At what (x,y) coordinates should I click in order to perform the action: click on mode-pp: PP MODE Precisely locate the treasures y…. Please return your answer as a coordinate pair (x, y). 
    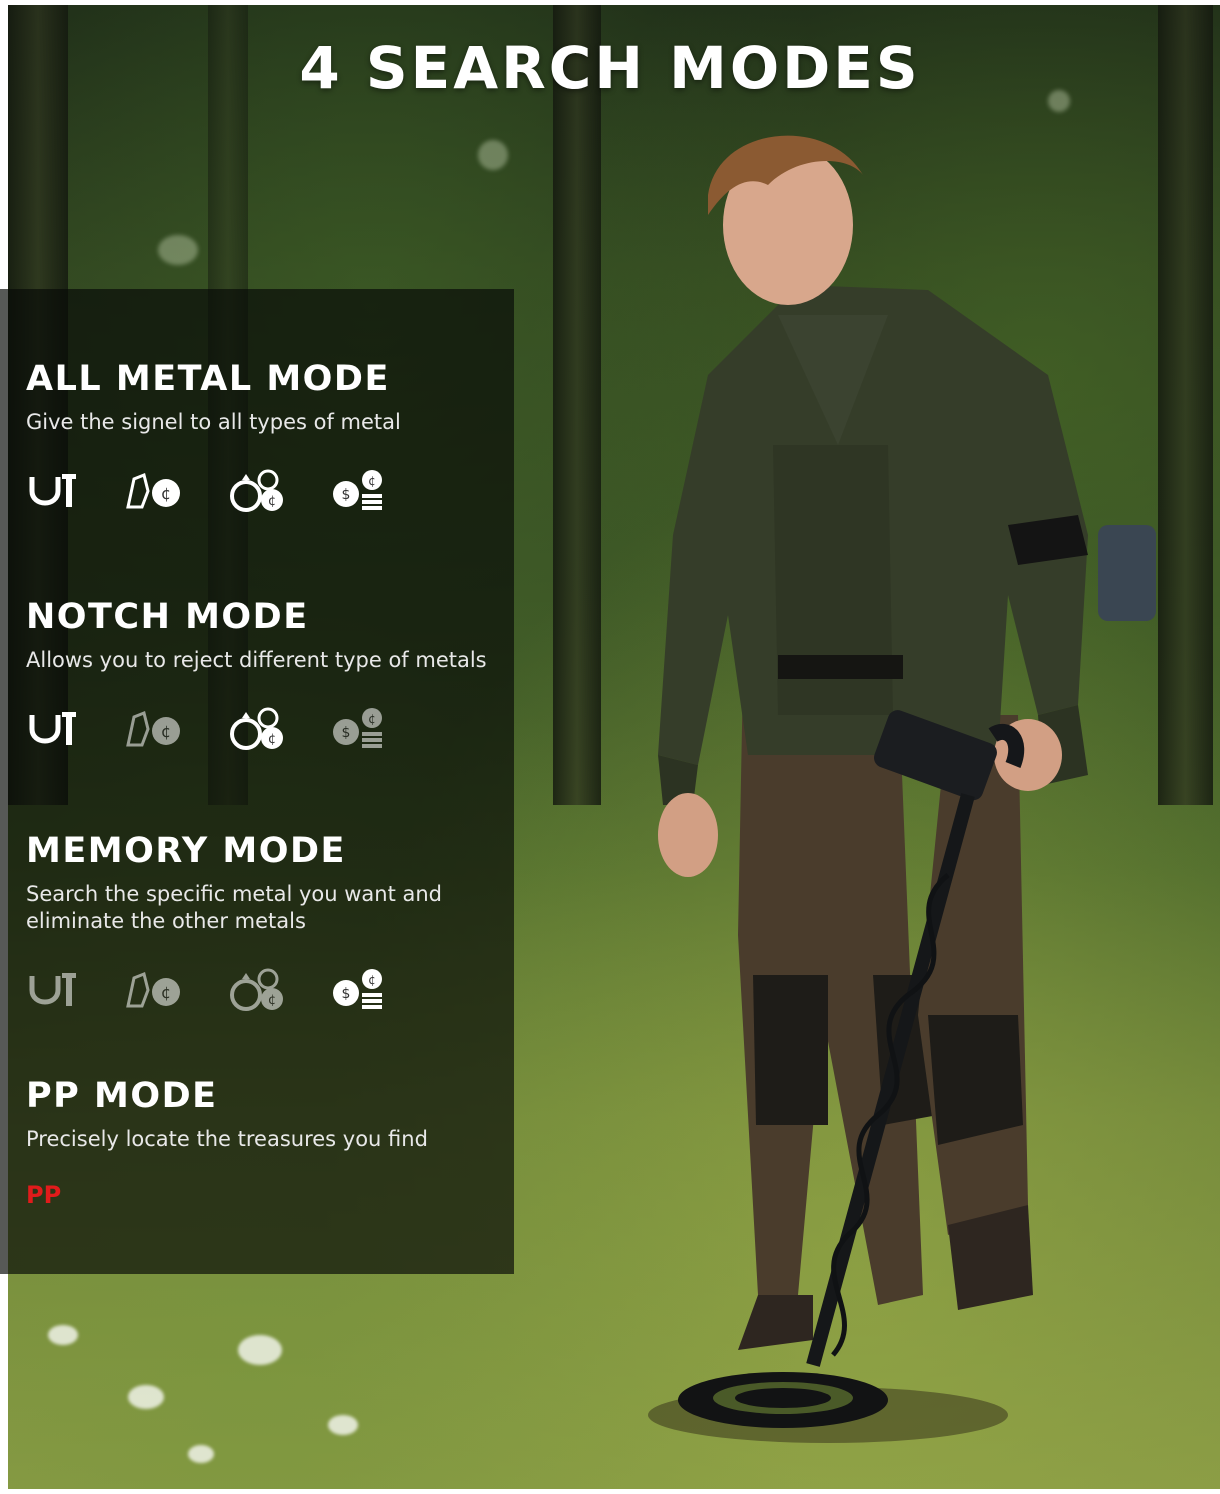
    Looking at the image, I should click on (261, 1142).